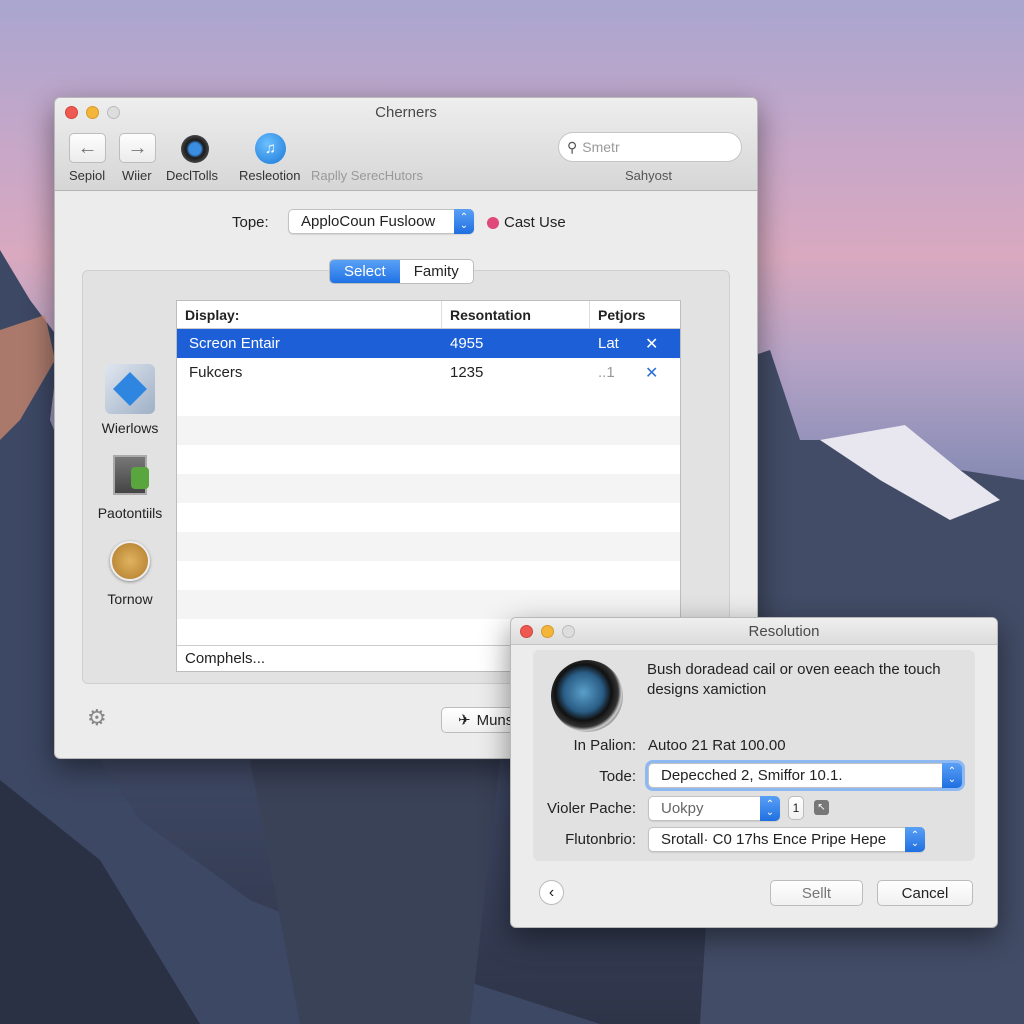 This screenshot has height=1024, width=1024. What do you see at coordinates (526, 222) in the screenshot?
I see `cast-use-option: Cast Use` at bounding box center [526, 222].